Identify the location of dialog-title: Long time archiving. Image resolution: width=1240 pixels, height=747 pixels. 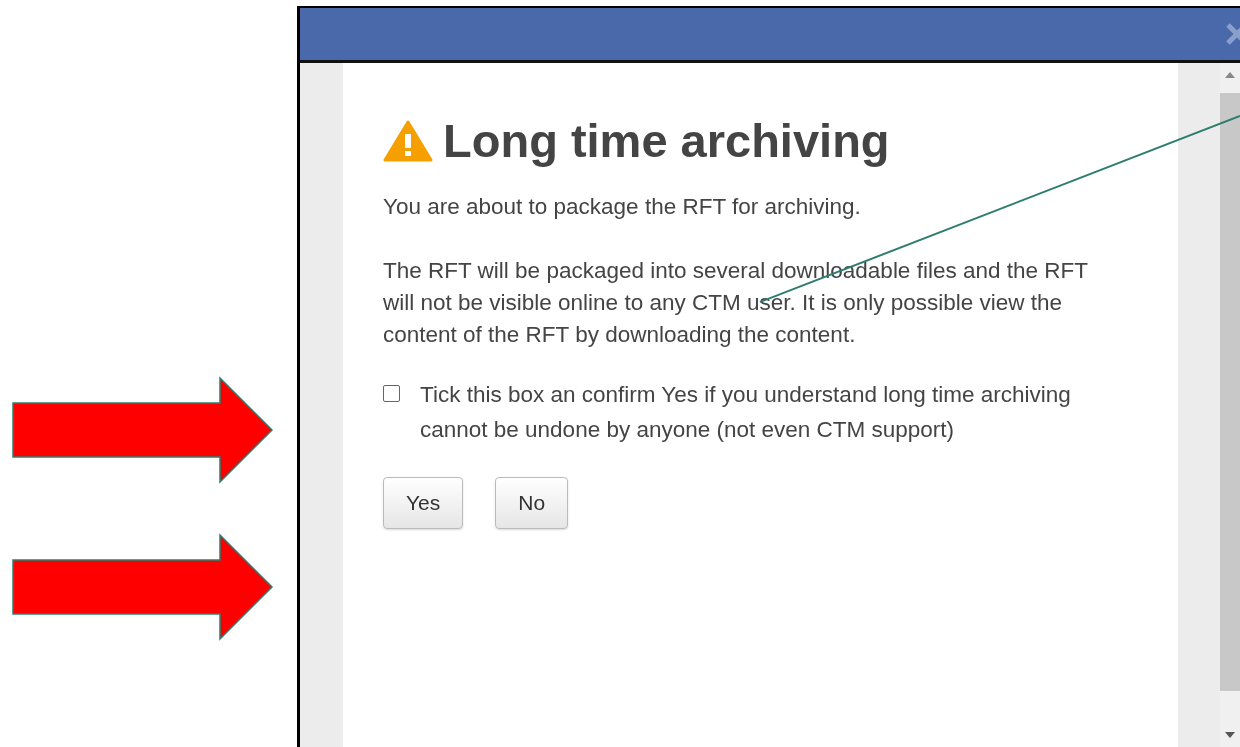
(666, 141).